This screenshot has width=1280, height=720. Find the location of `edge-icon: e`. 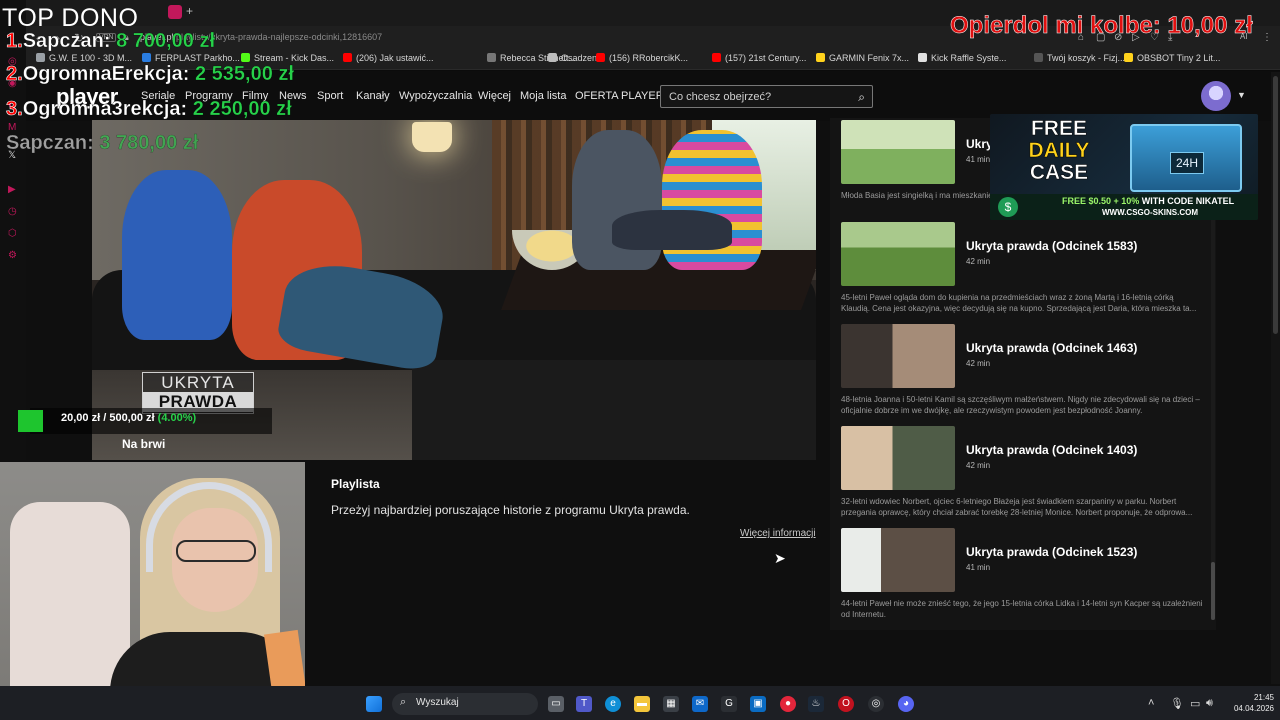

edge-icon: e is located at coordinates (613, 704).